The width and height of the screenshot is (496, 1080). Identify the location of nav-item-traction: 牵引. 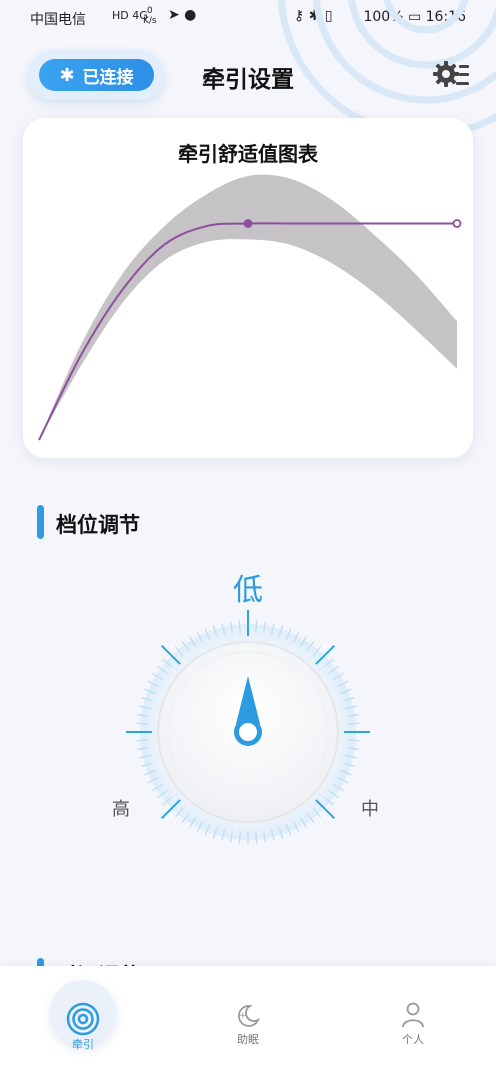
(83, 1011).